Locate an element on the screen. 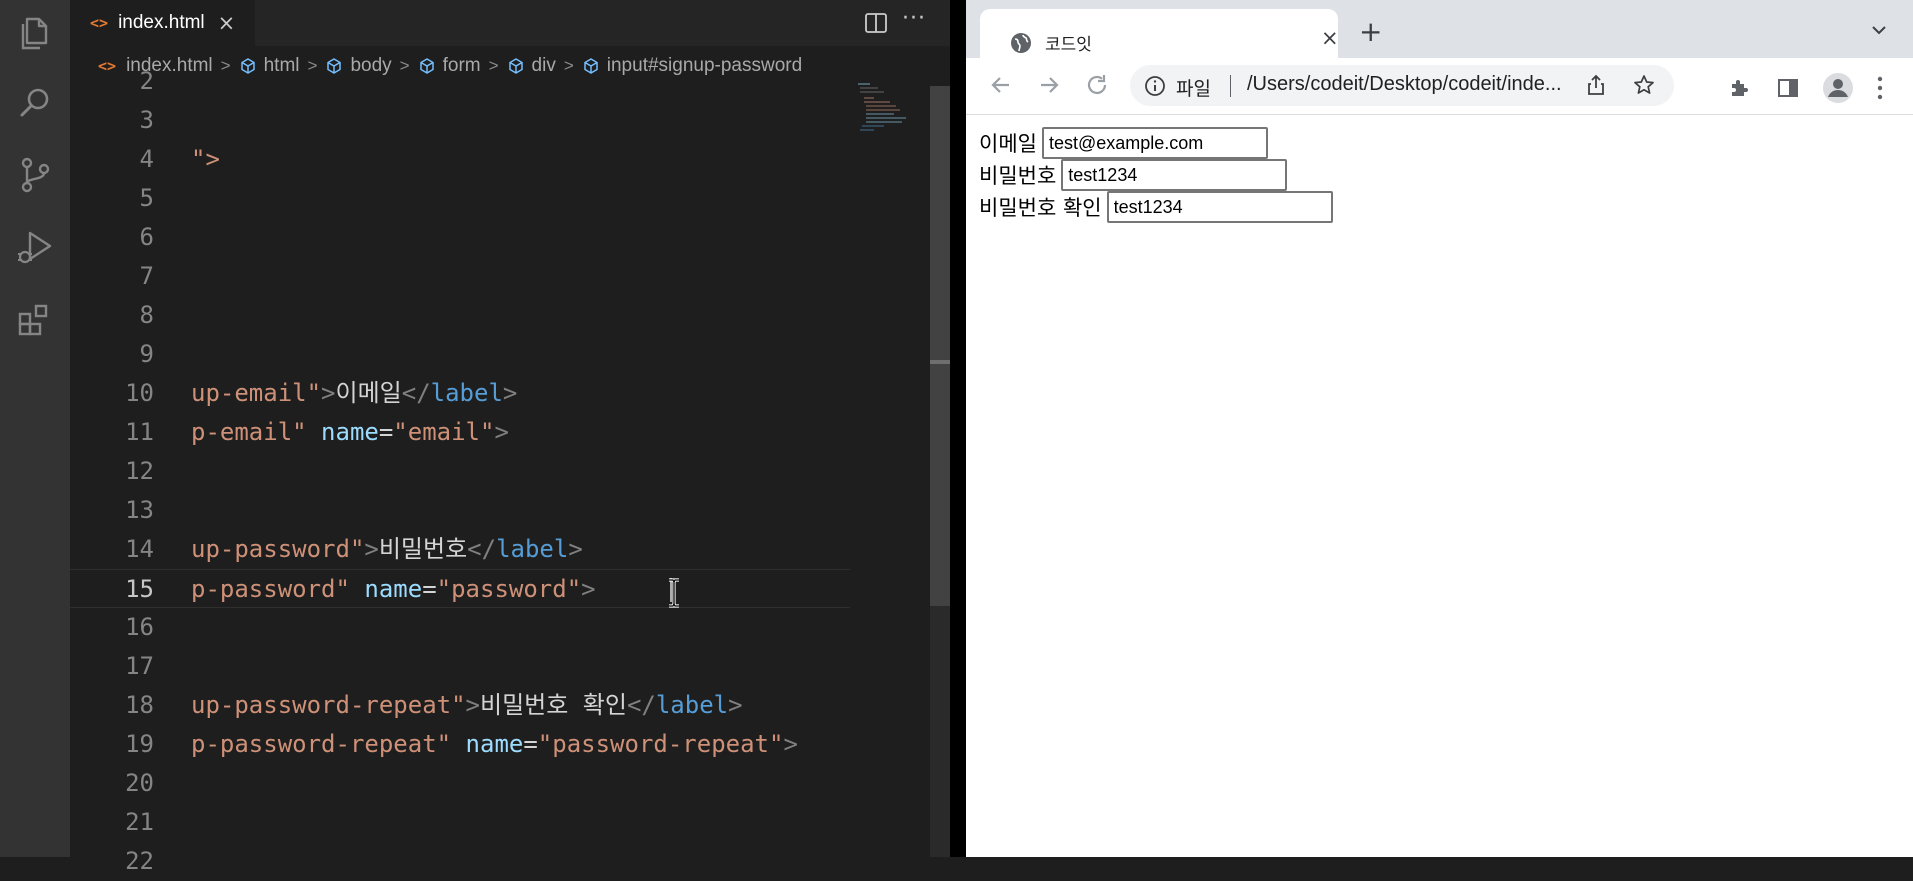  line-number: 2 is located at coordinates (146, 81).